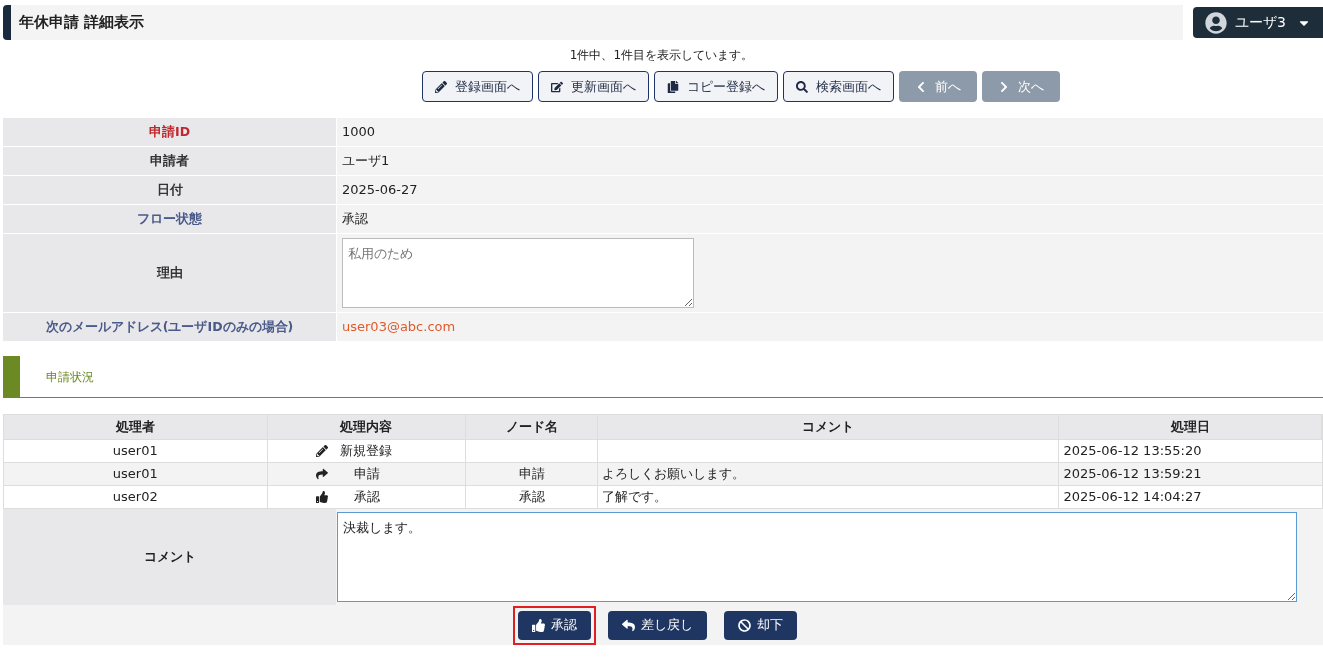  Describe the element at coordinates (838, 86) in the screenshot. I see `nav-button: 検索画面へ` at that location.